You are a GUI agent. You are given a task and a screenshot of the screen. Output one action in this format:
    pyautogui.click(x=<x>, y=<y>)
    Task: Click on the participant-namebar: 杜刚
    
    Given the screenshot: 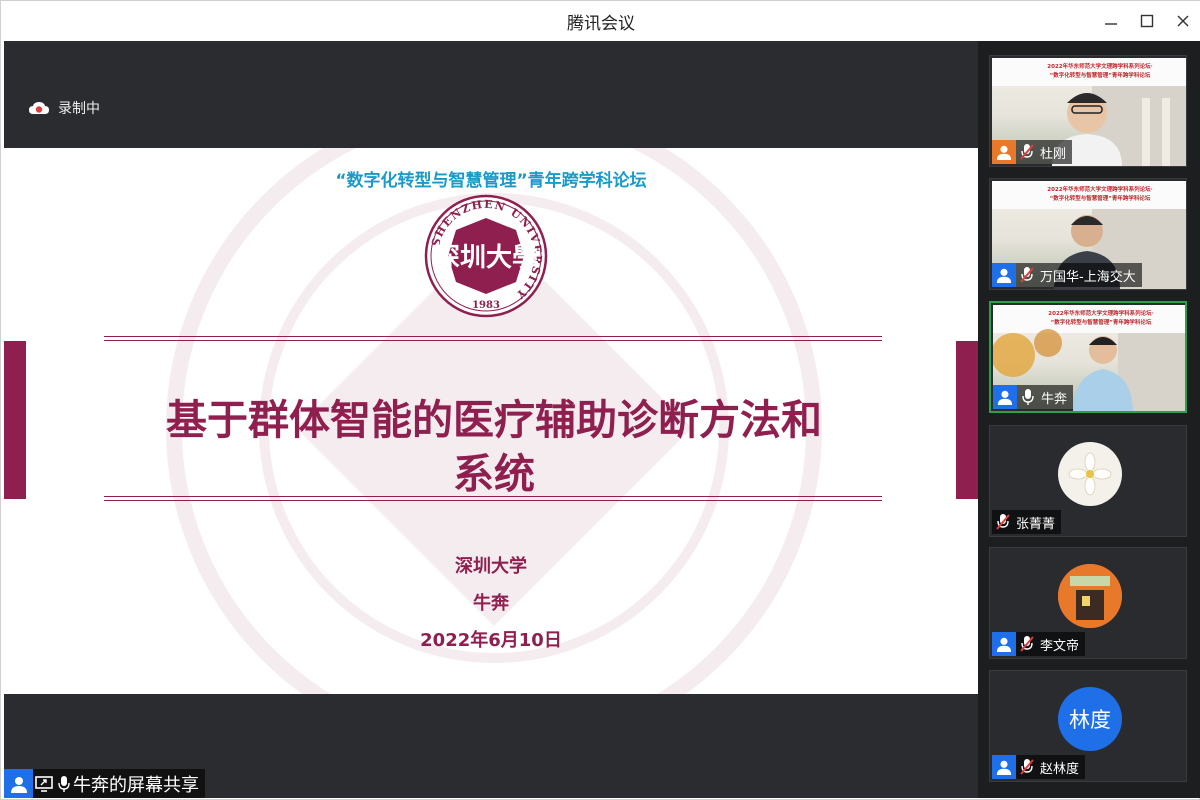 What is the action you would take?
    pyautogui.click(x=1032, y=152)
    